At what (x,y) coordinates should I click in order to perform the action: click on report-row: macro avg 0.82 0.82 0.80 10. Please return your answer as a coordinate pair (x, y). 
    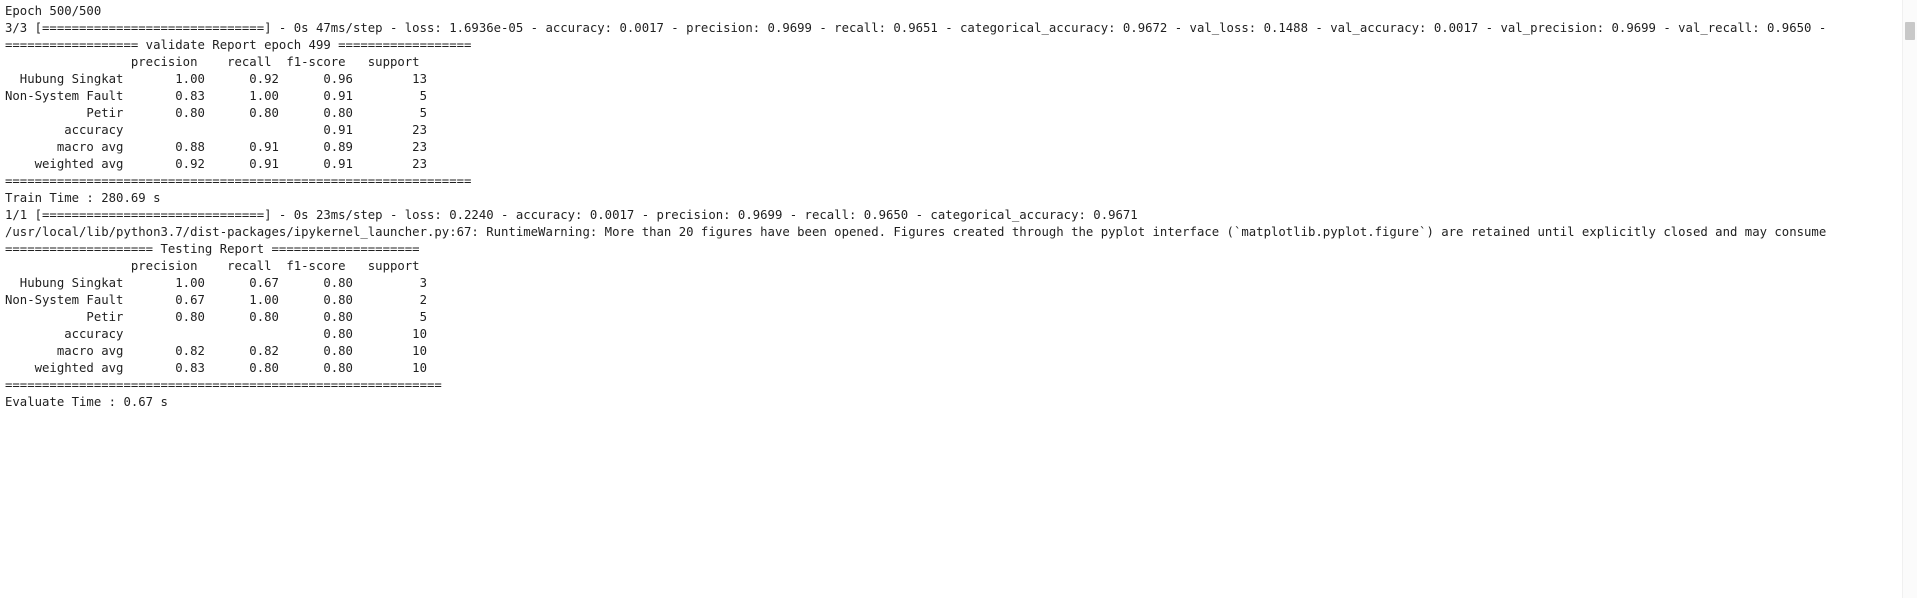
    Looking at the image, I should click on (216, 351).